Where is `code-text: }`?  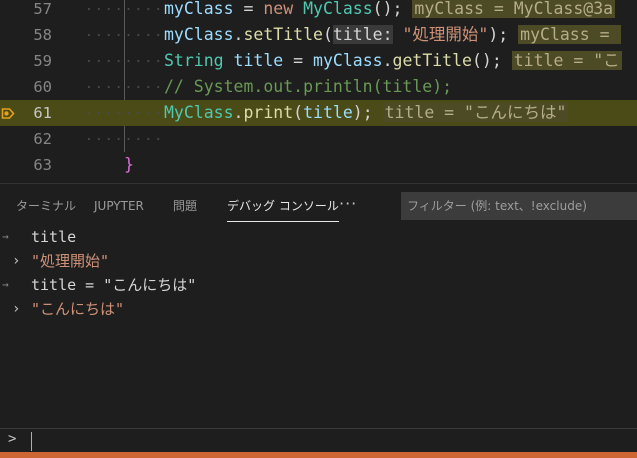
code-text: } is located at coordinates (129, 165).